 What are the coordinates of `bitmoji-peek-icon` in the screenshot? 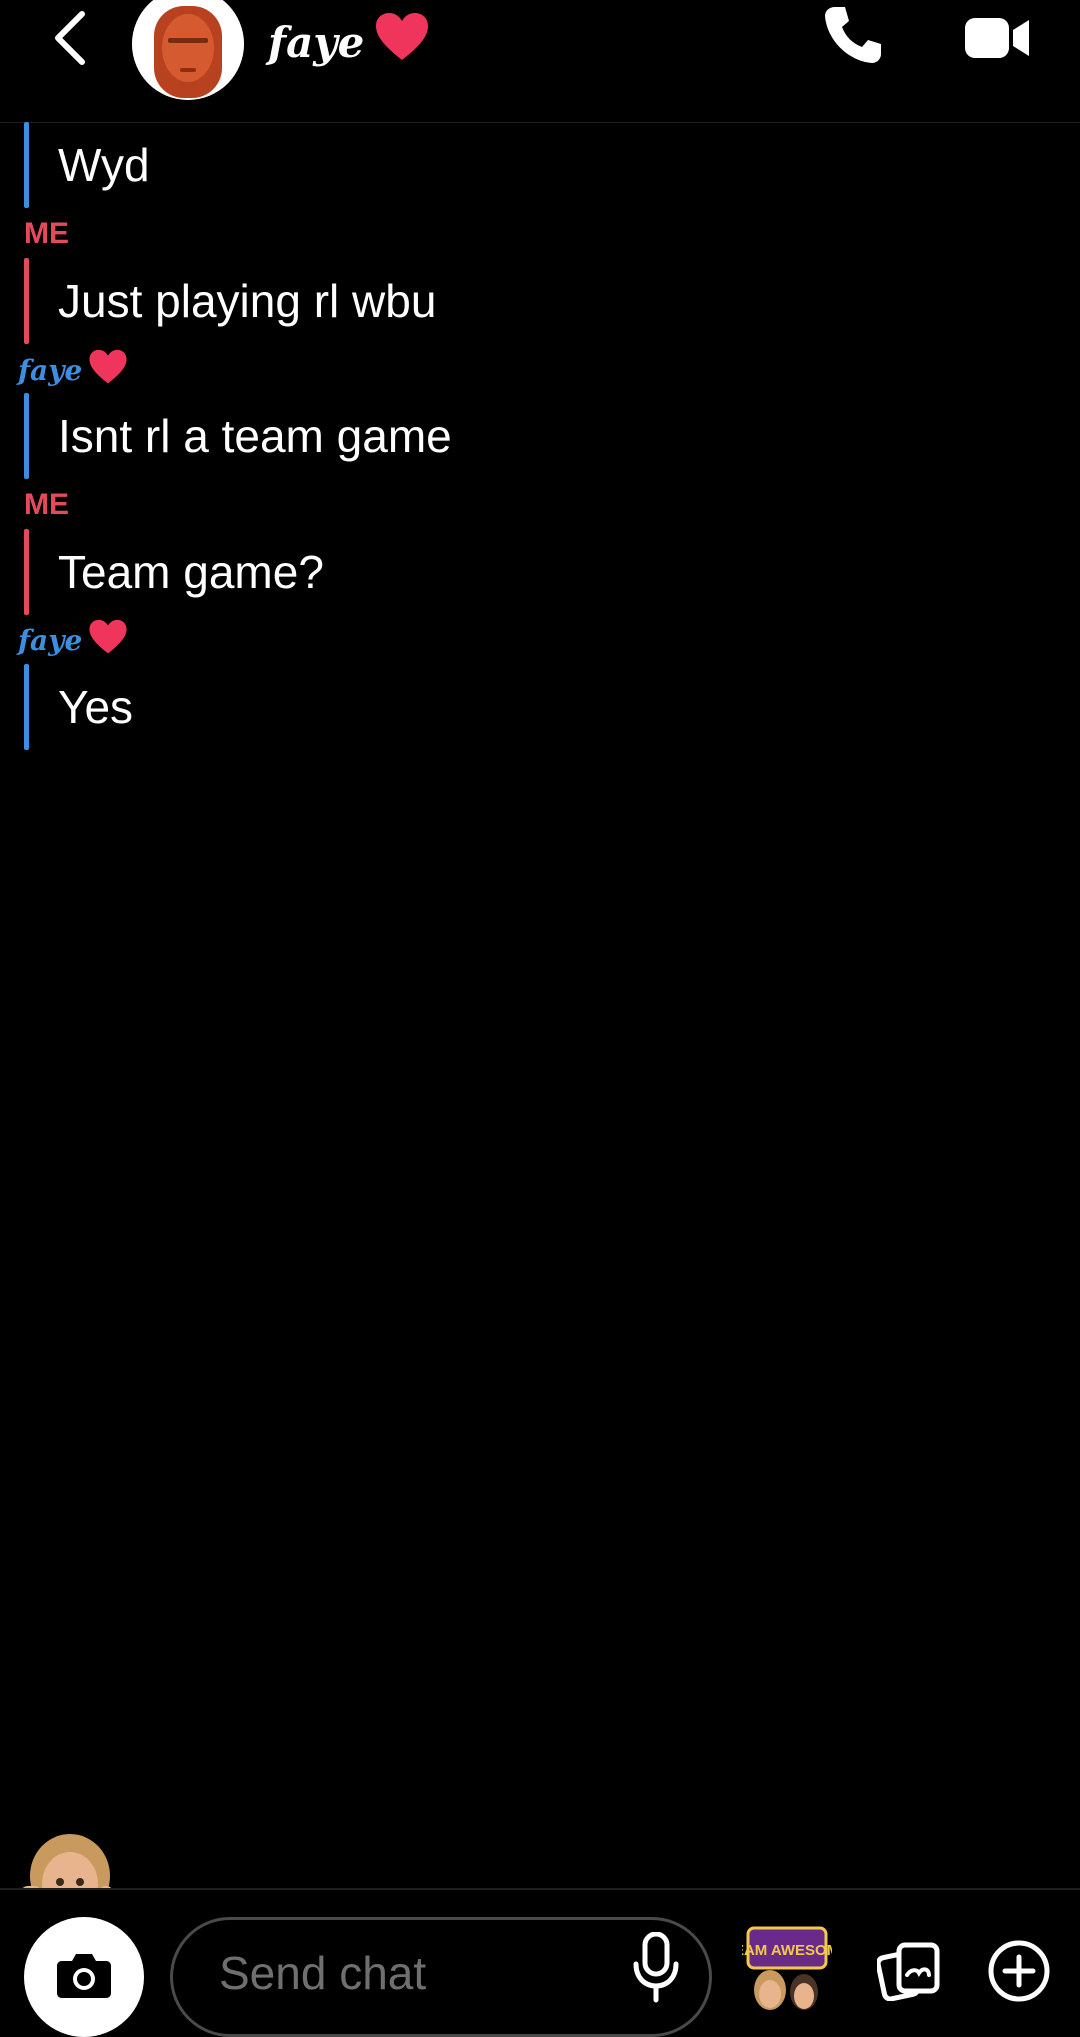 It's located at (67, 1861).